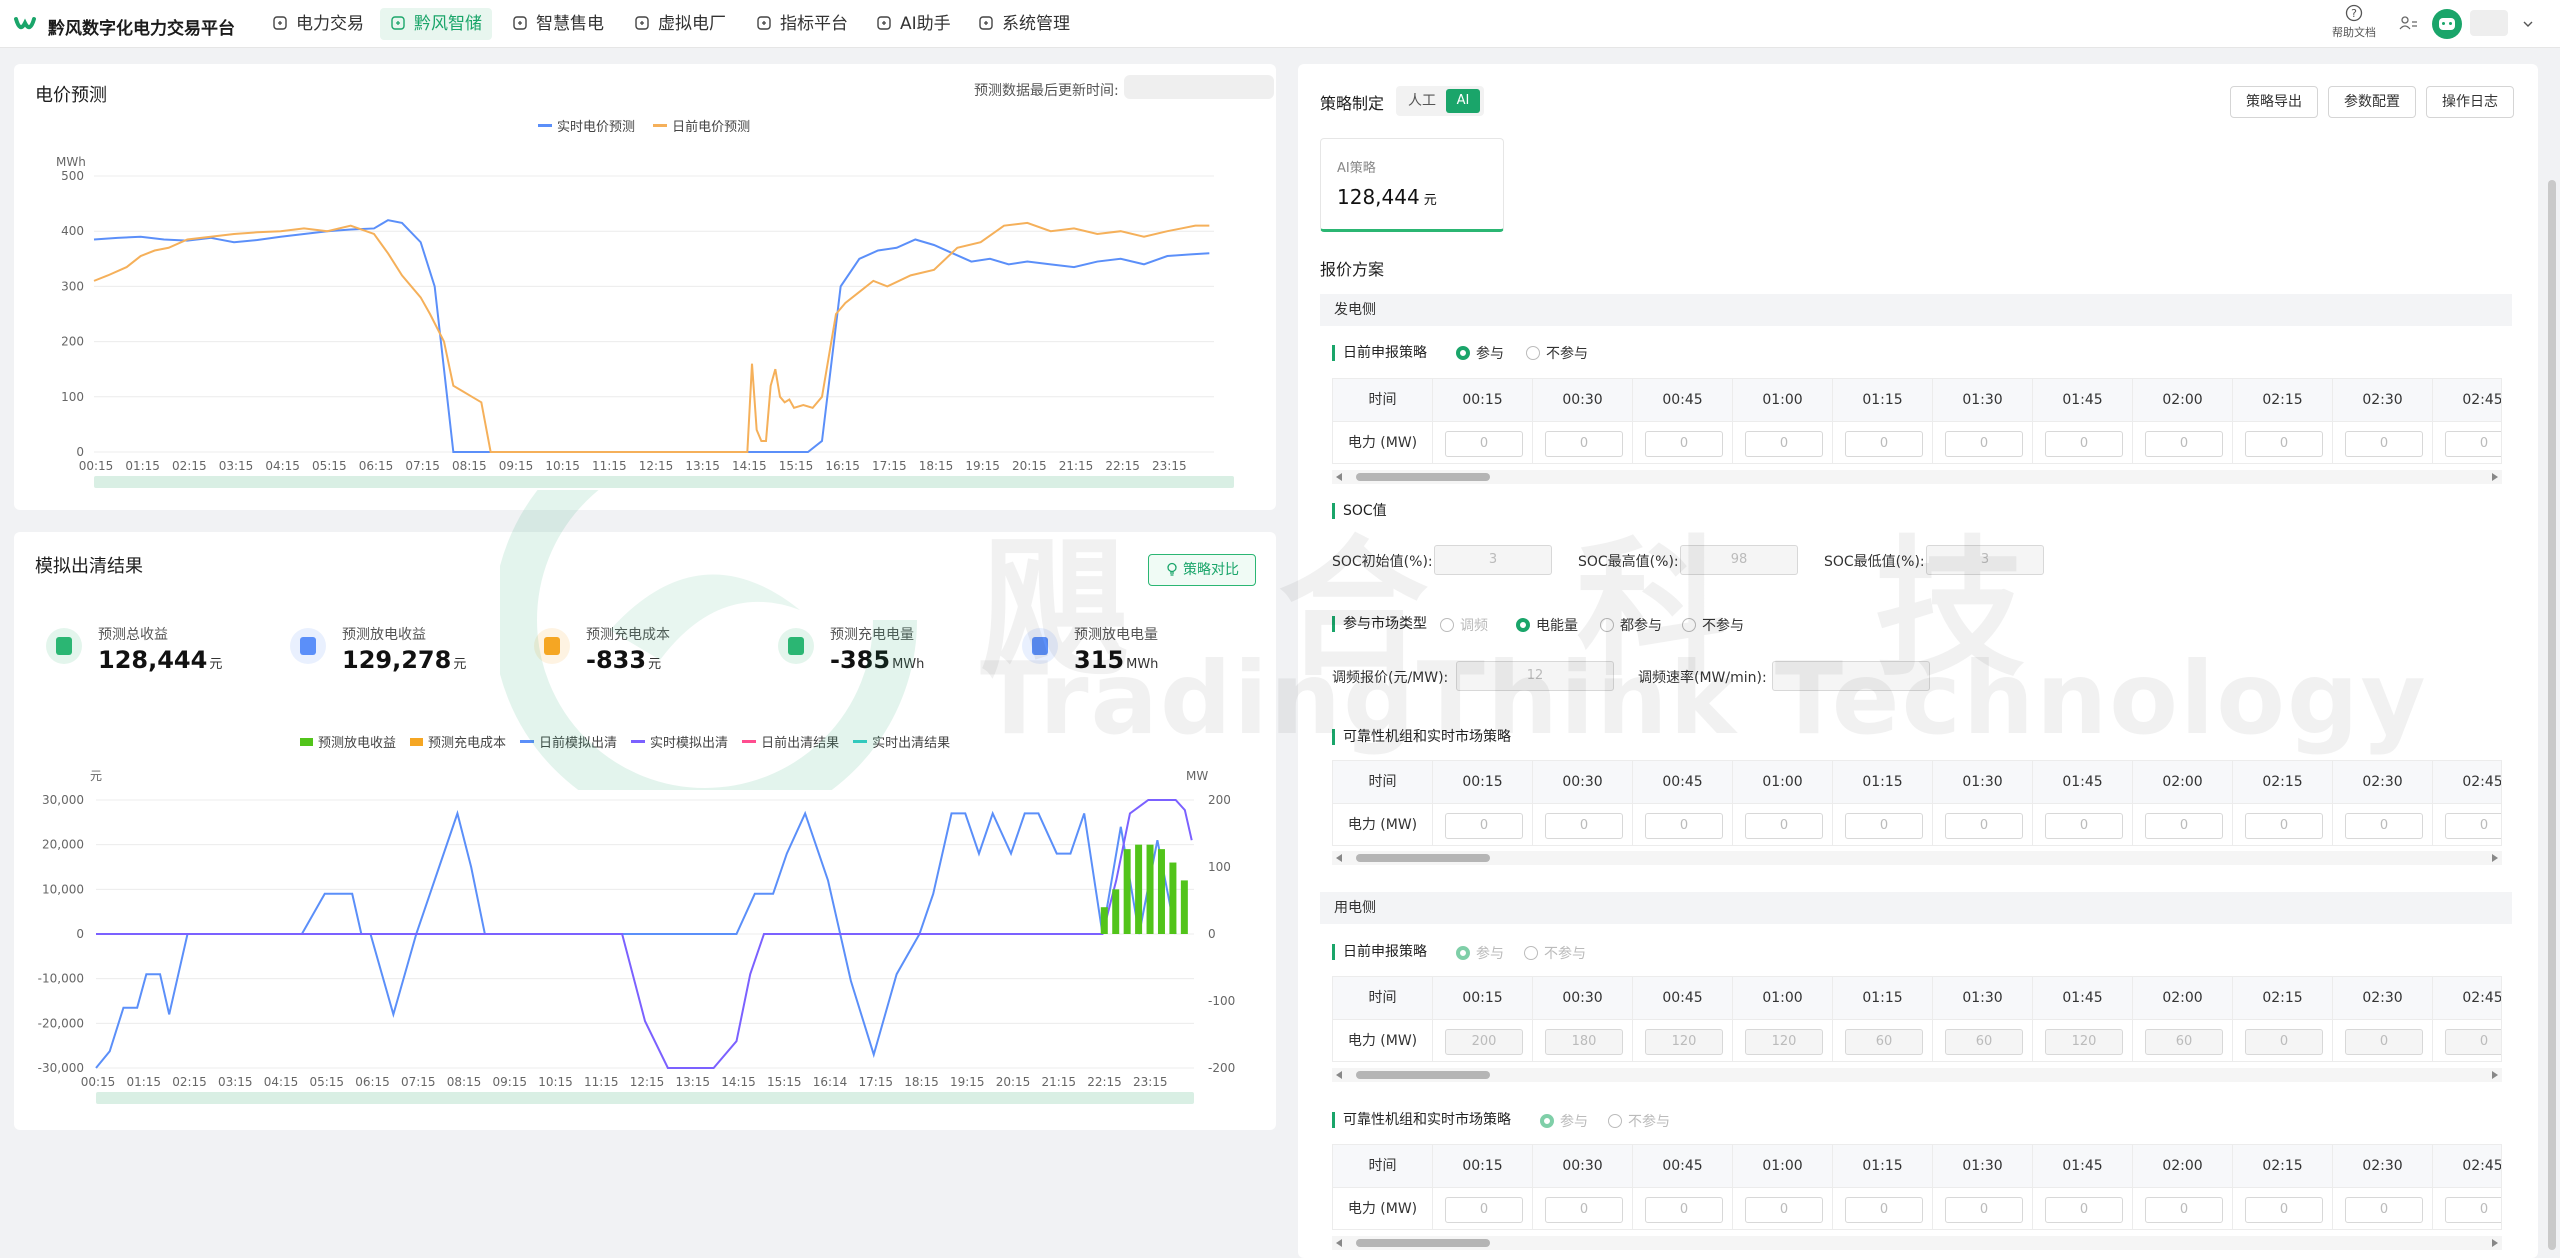  Describe the element at coordinates (1484, 1042) in the screenshot. I see `power-input: 200` at that location.